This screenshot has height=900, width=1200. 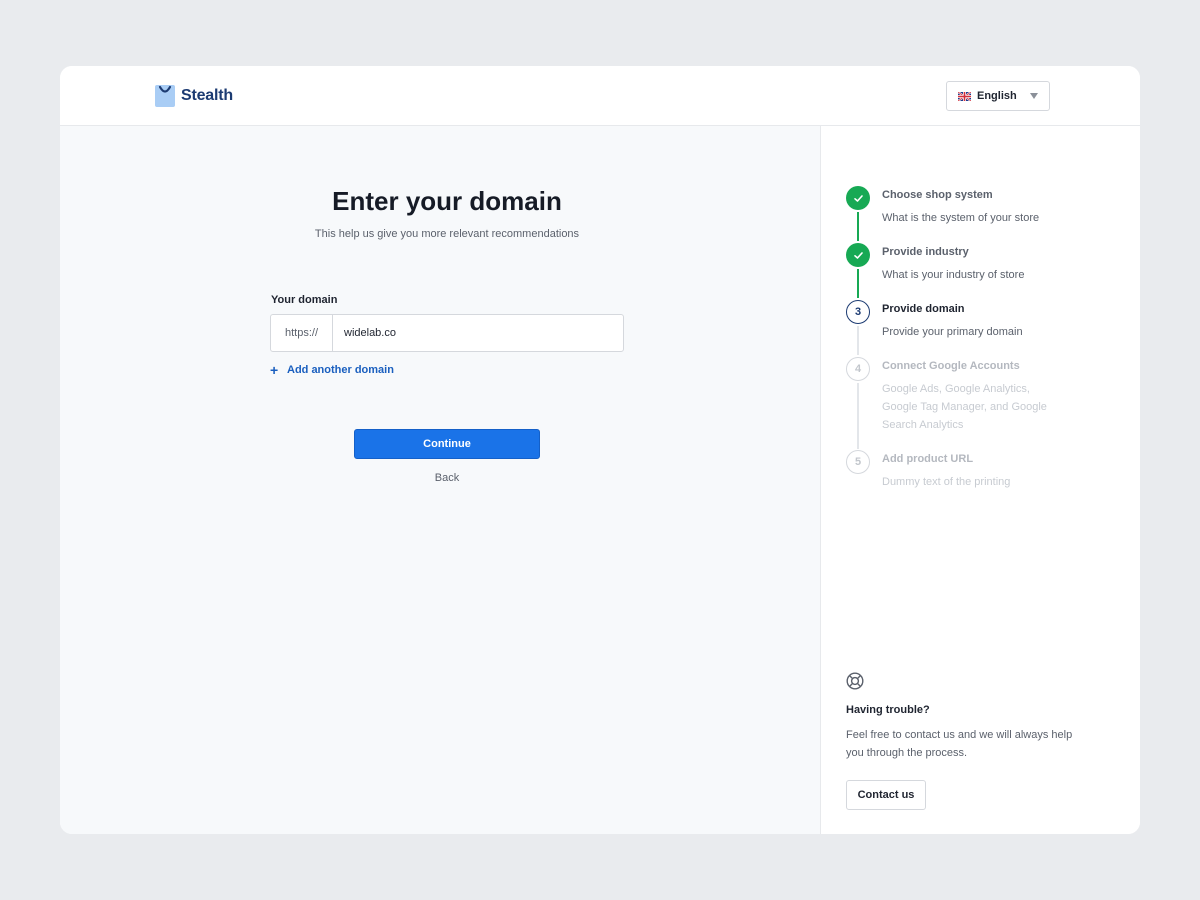 What do you see at coordinates (478, 333) in the screenshot?
I see `domain-input` at bounding box center [478, 333].